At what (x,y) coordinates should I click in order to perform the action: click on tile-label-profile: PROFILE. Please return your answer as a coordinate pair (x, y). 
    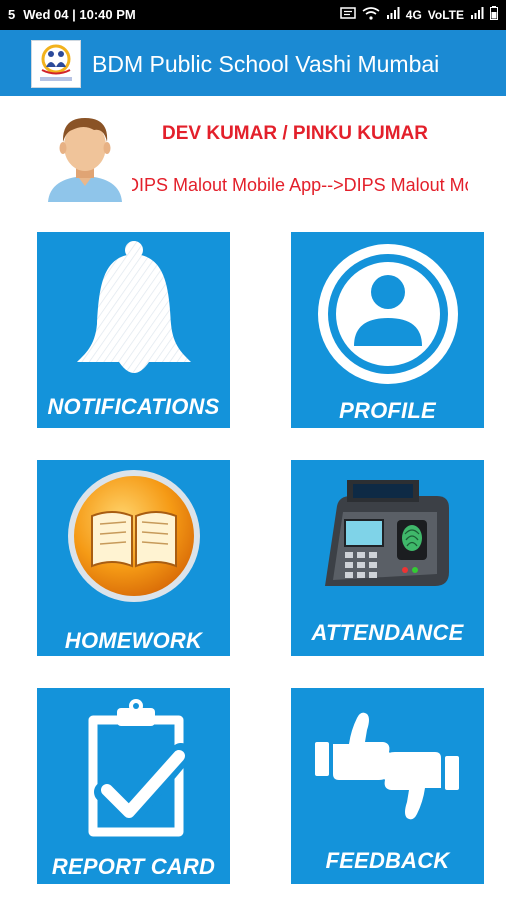
    Looking at the image, I should click on (387, 410).